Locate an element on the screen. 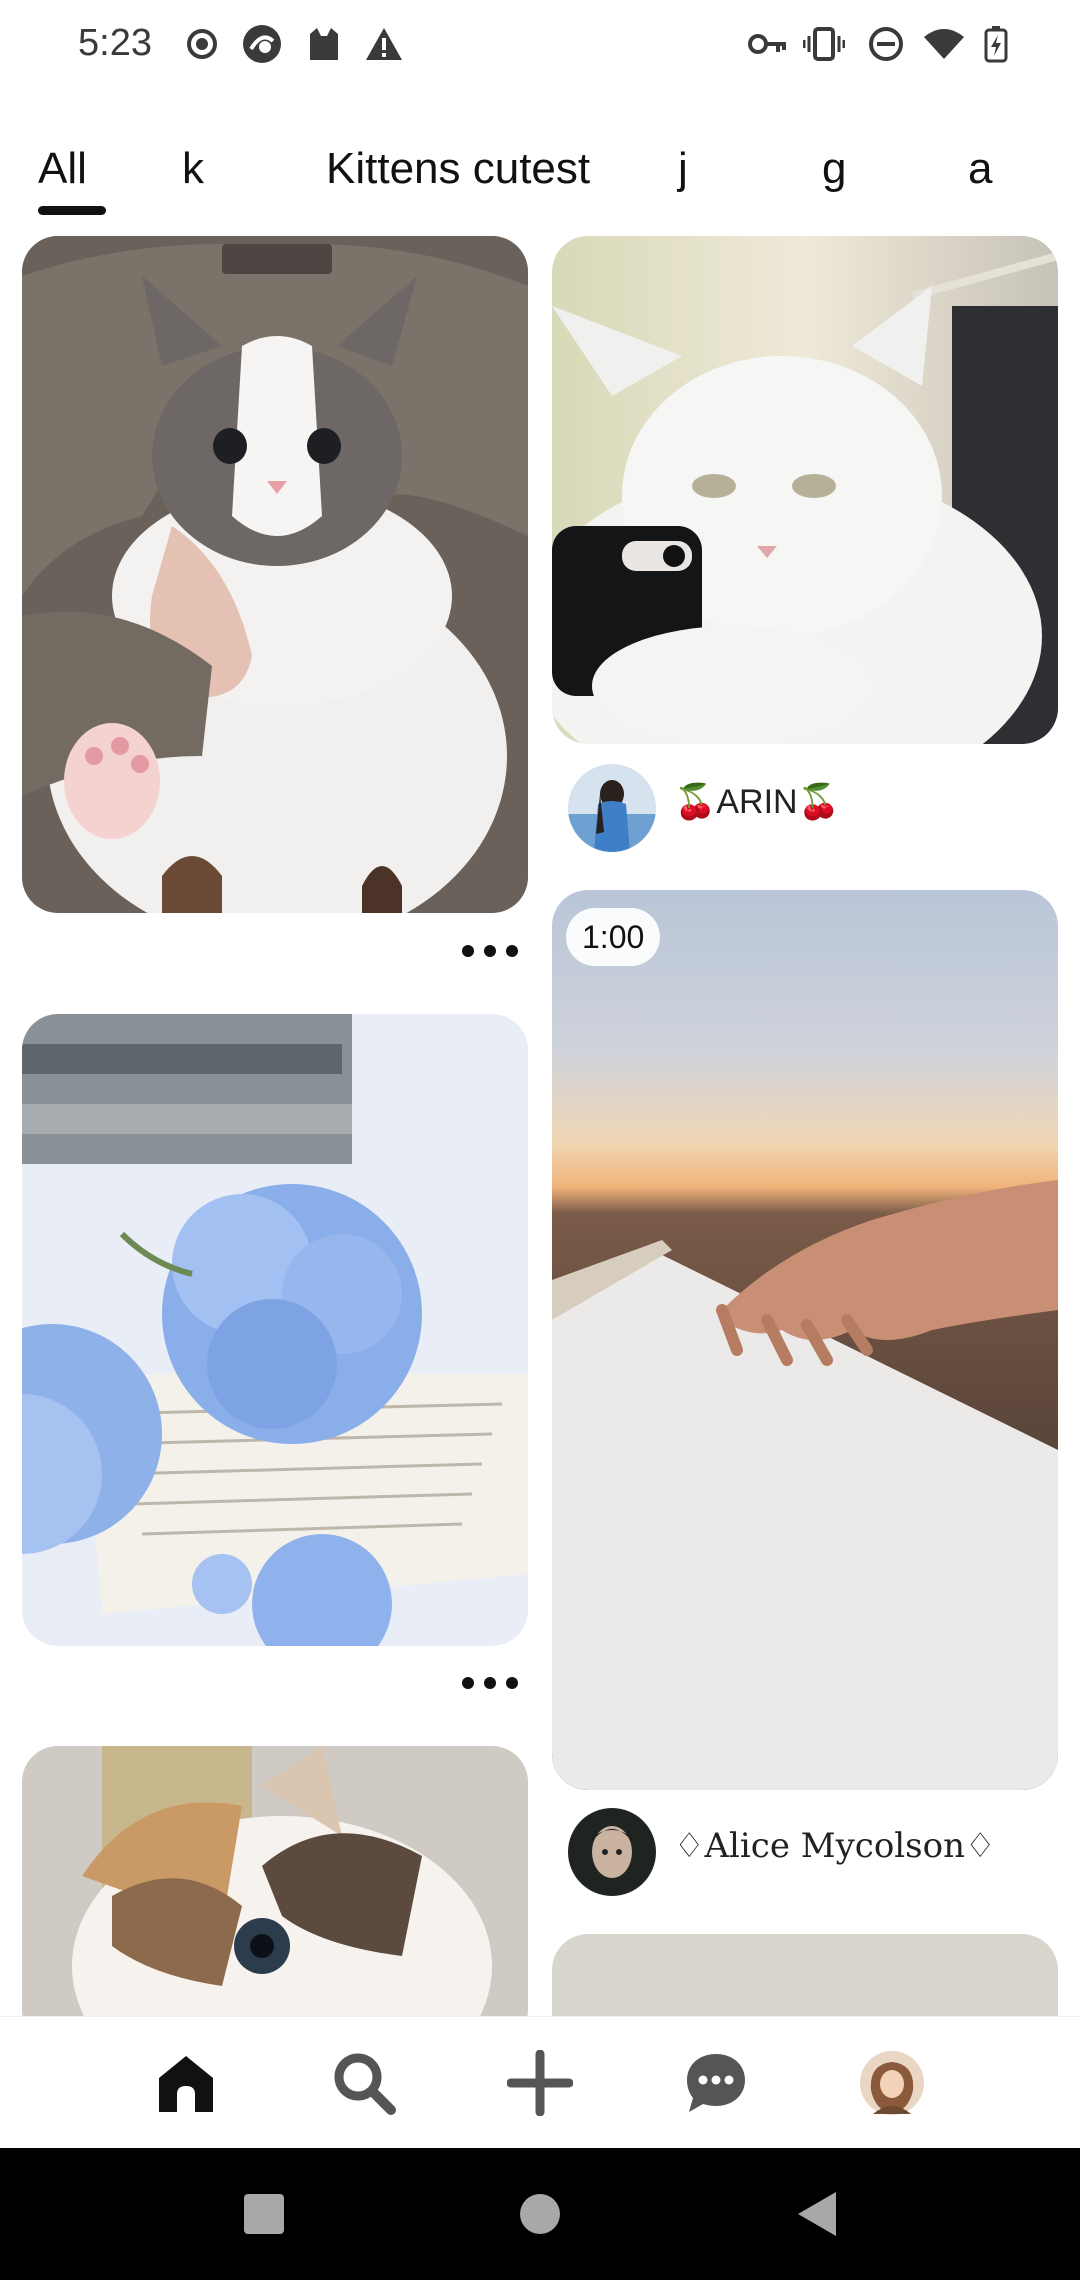 The width and height of the screenshot is (1080, 2280). back-icon is located at coordinates (817, 2214).